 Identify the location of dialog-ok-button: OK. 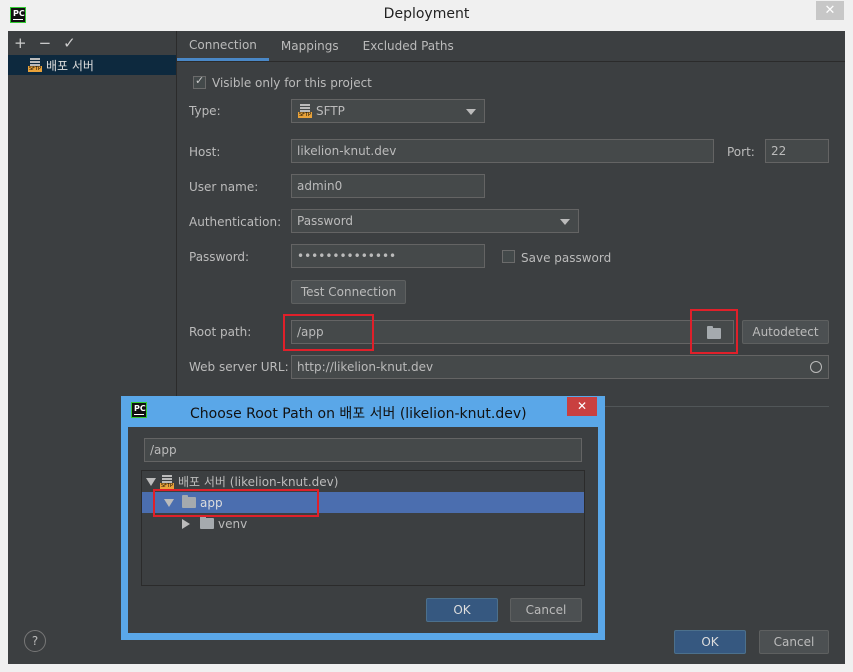
(462, 610).